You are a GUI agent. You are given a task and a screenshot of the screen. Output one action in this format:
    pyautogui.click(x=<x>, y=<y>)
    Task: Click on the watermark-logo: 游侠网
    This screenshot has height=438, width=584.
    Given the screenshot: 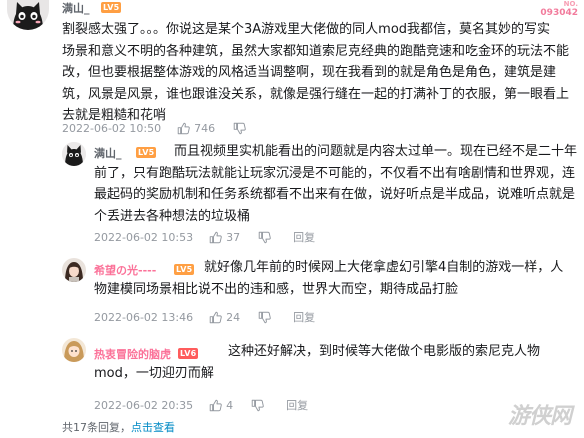 What is the action you would take?
    pyautogui.click(x=540, y=416)
    